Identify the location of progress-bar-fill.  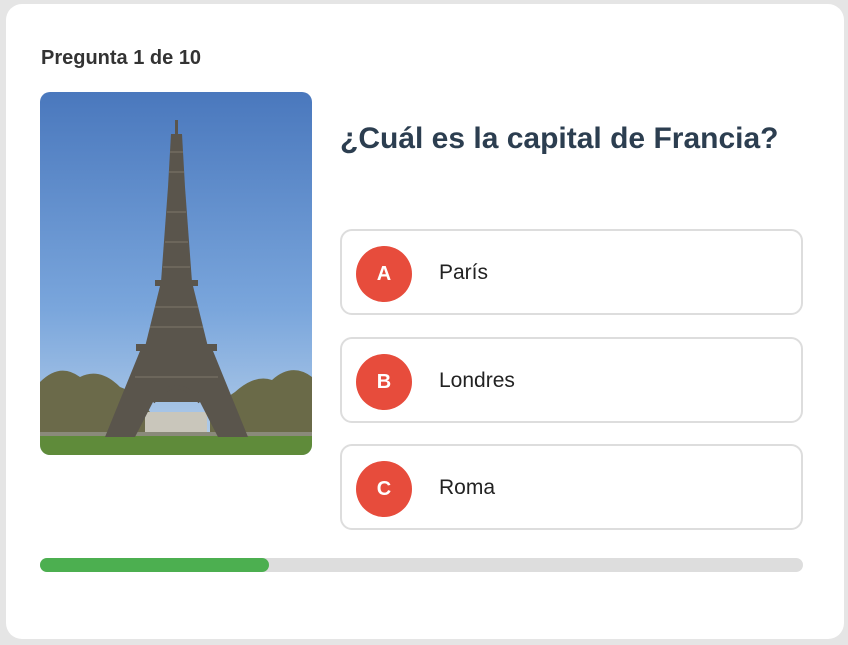
(154, 565).